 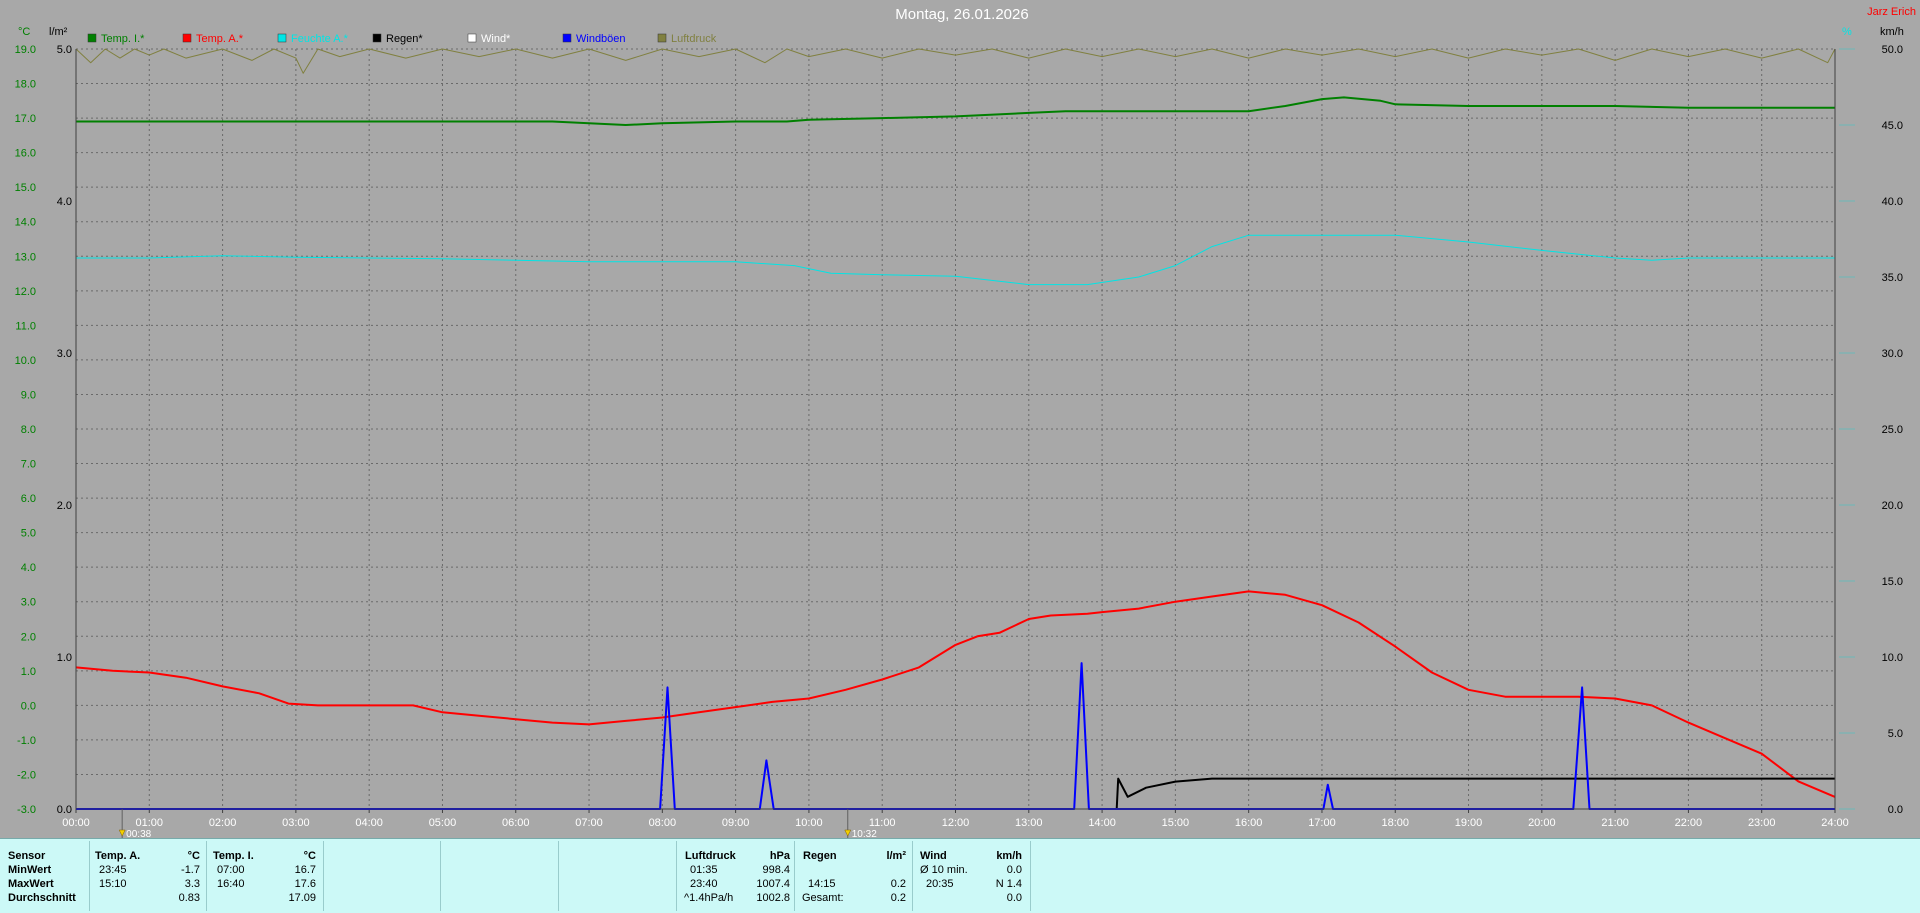 What do you see at coordinates (309, 856) in the screenshot?
I see `temp-i-unit: °C` at bounding box center [309, 856].